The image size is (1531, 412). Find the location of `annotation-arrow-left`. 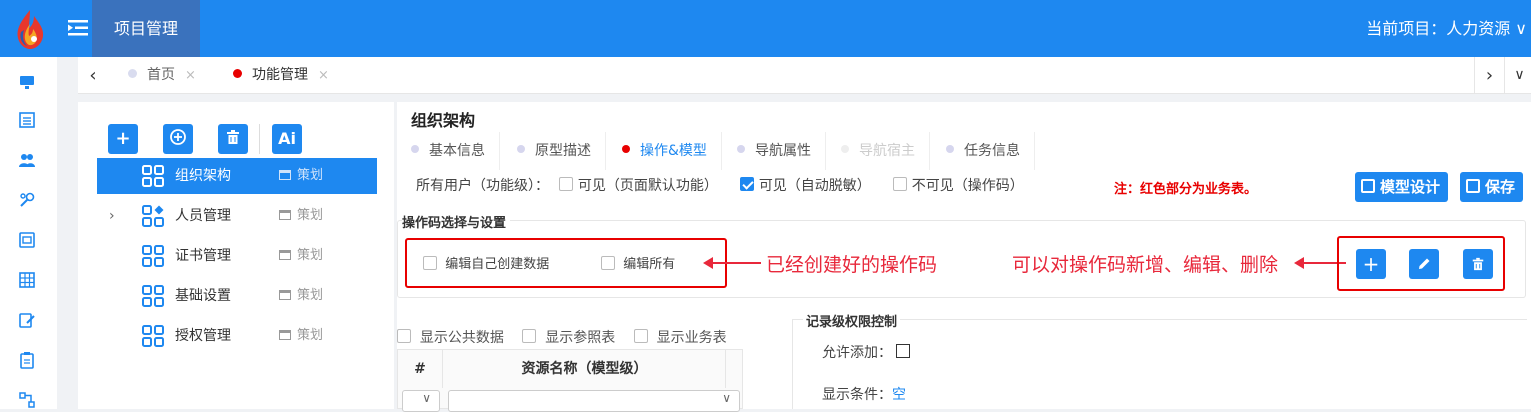

annotation-arrow-left is located at coordinates (732, 263).